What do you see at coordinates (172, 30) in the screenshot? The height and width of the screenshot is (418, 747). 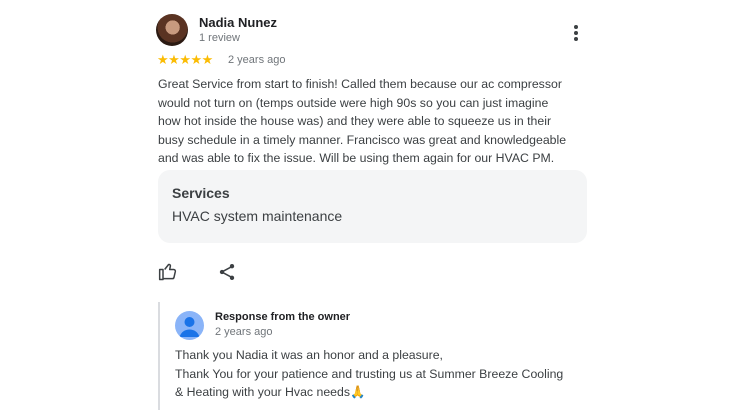 I see `reviewer-avatar` at bounding box center [172, 30].